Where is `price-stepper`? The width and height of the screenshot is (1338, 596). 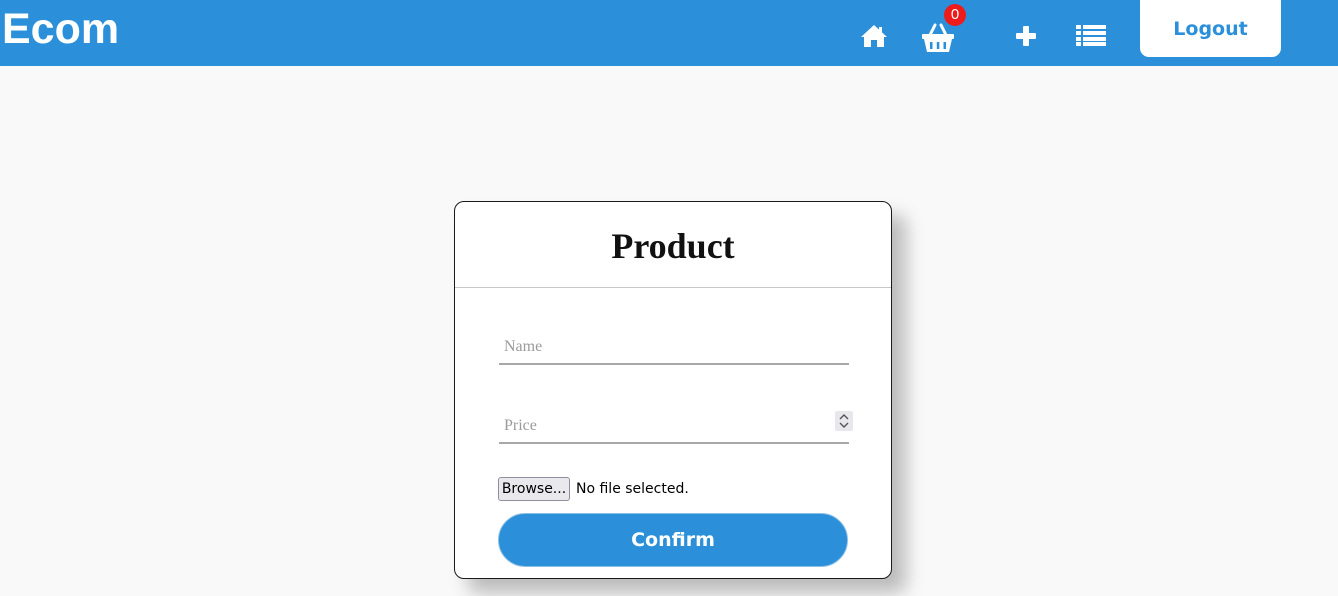
price-stepper is located at coordinates (844, 421).